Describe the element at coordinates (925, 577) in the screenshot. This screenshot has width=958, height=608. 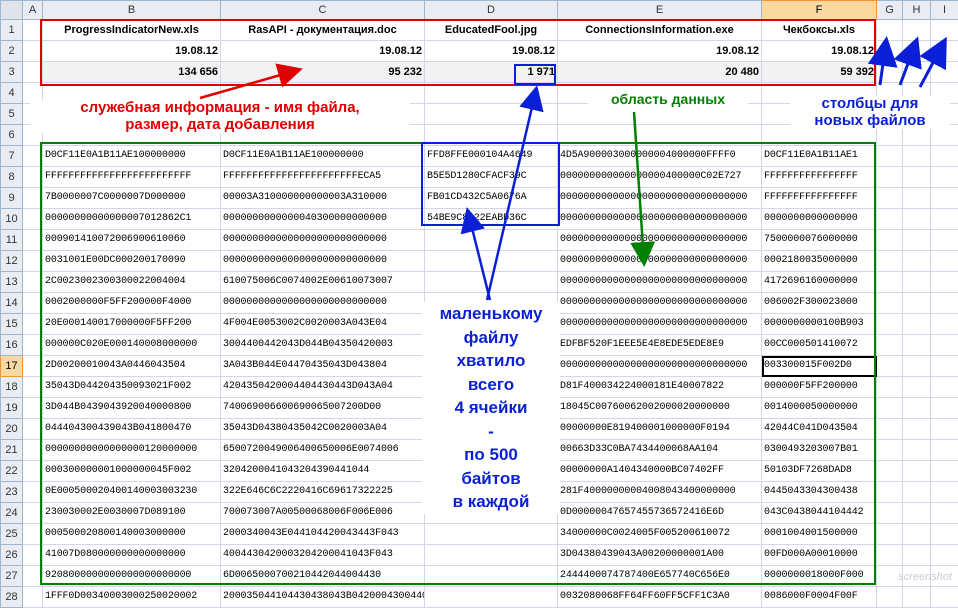
I see `watermark: screenshot` at that location.